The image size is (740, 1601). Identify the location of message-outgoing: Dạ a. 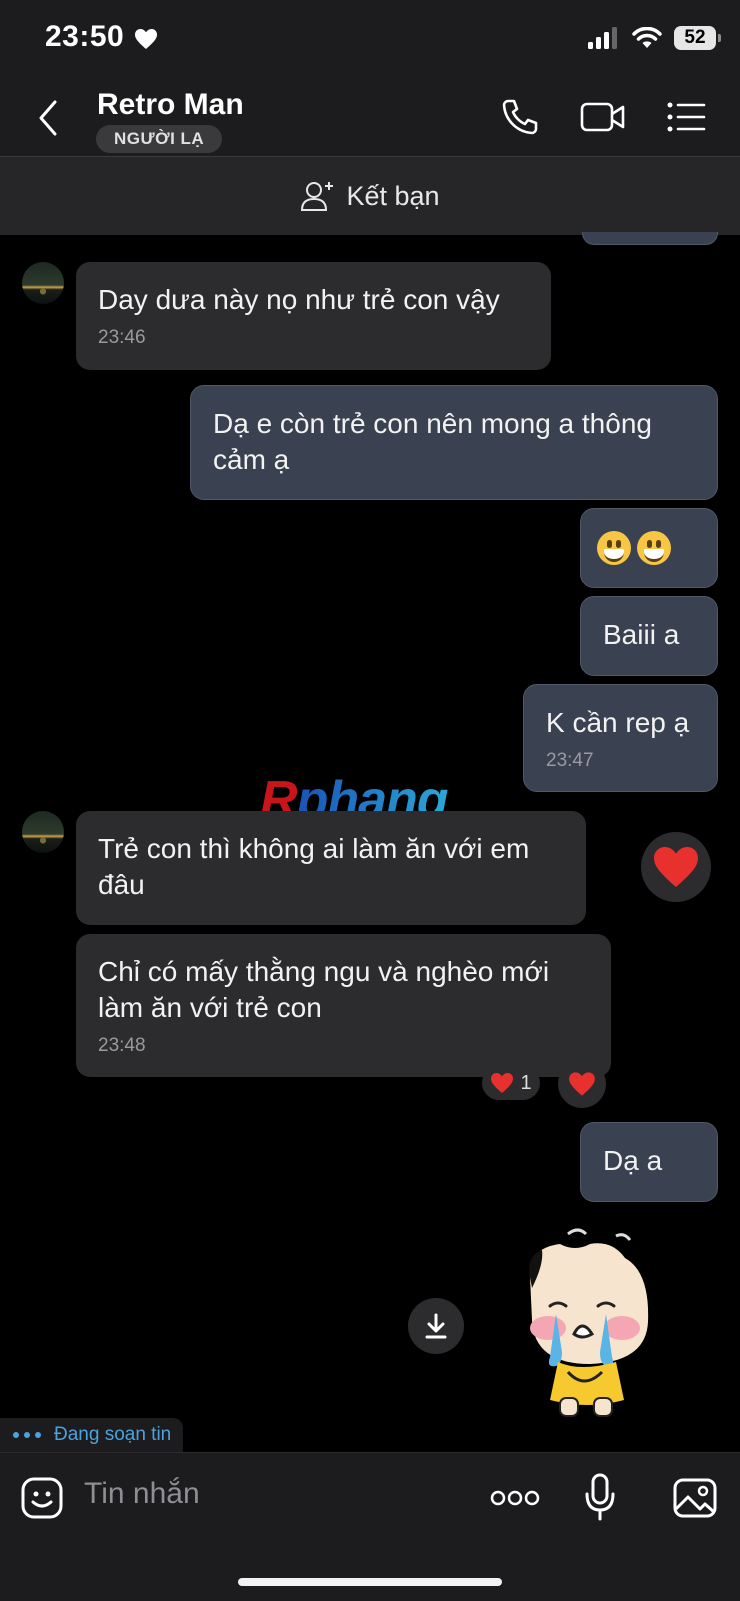
(649, 1162).